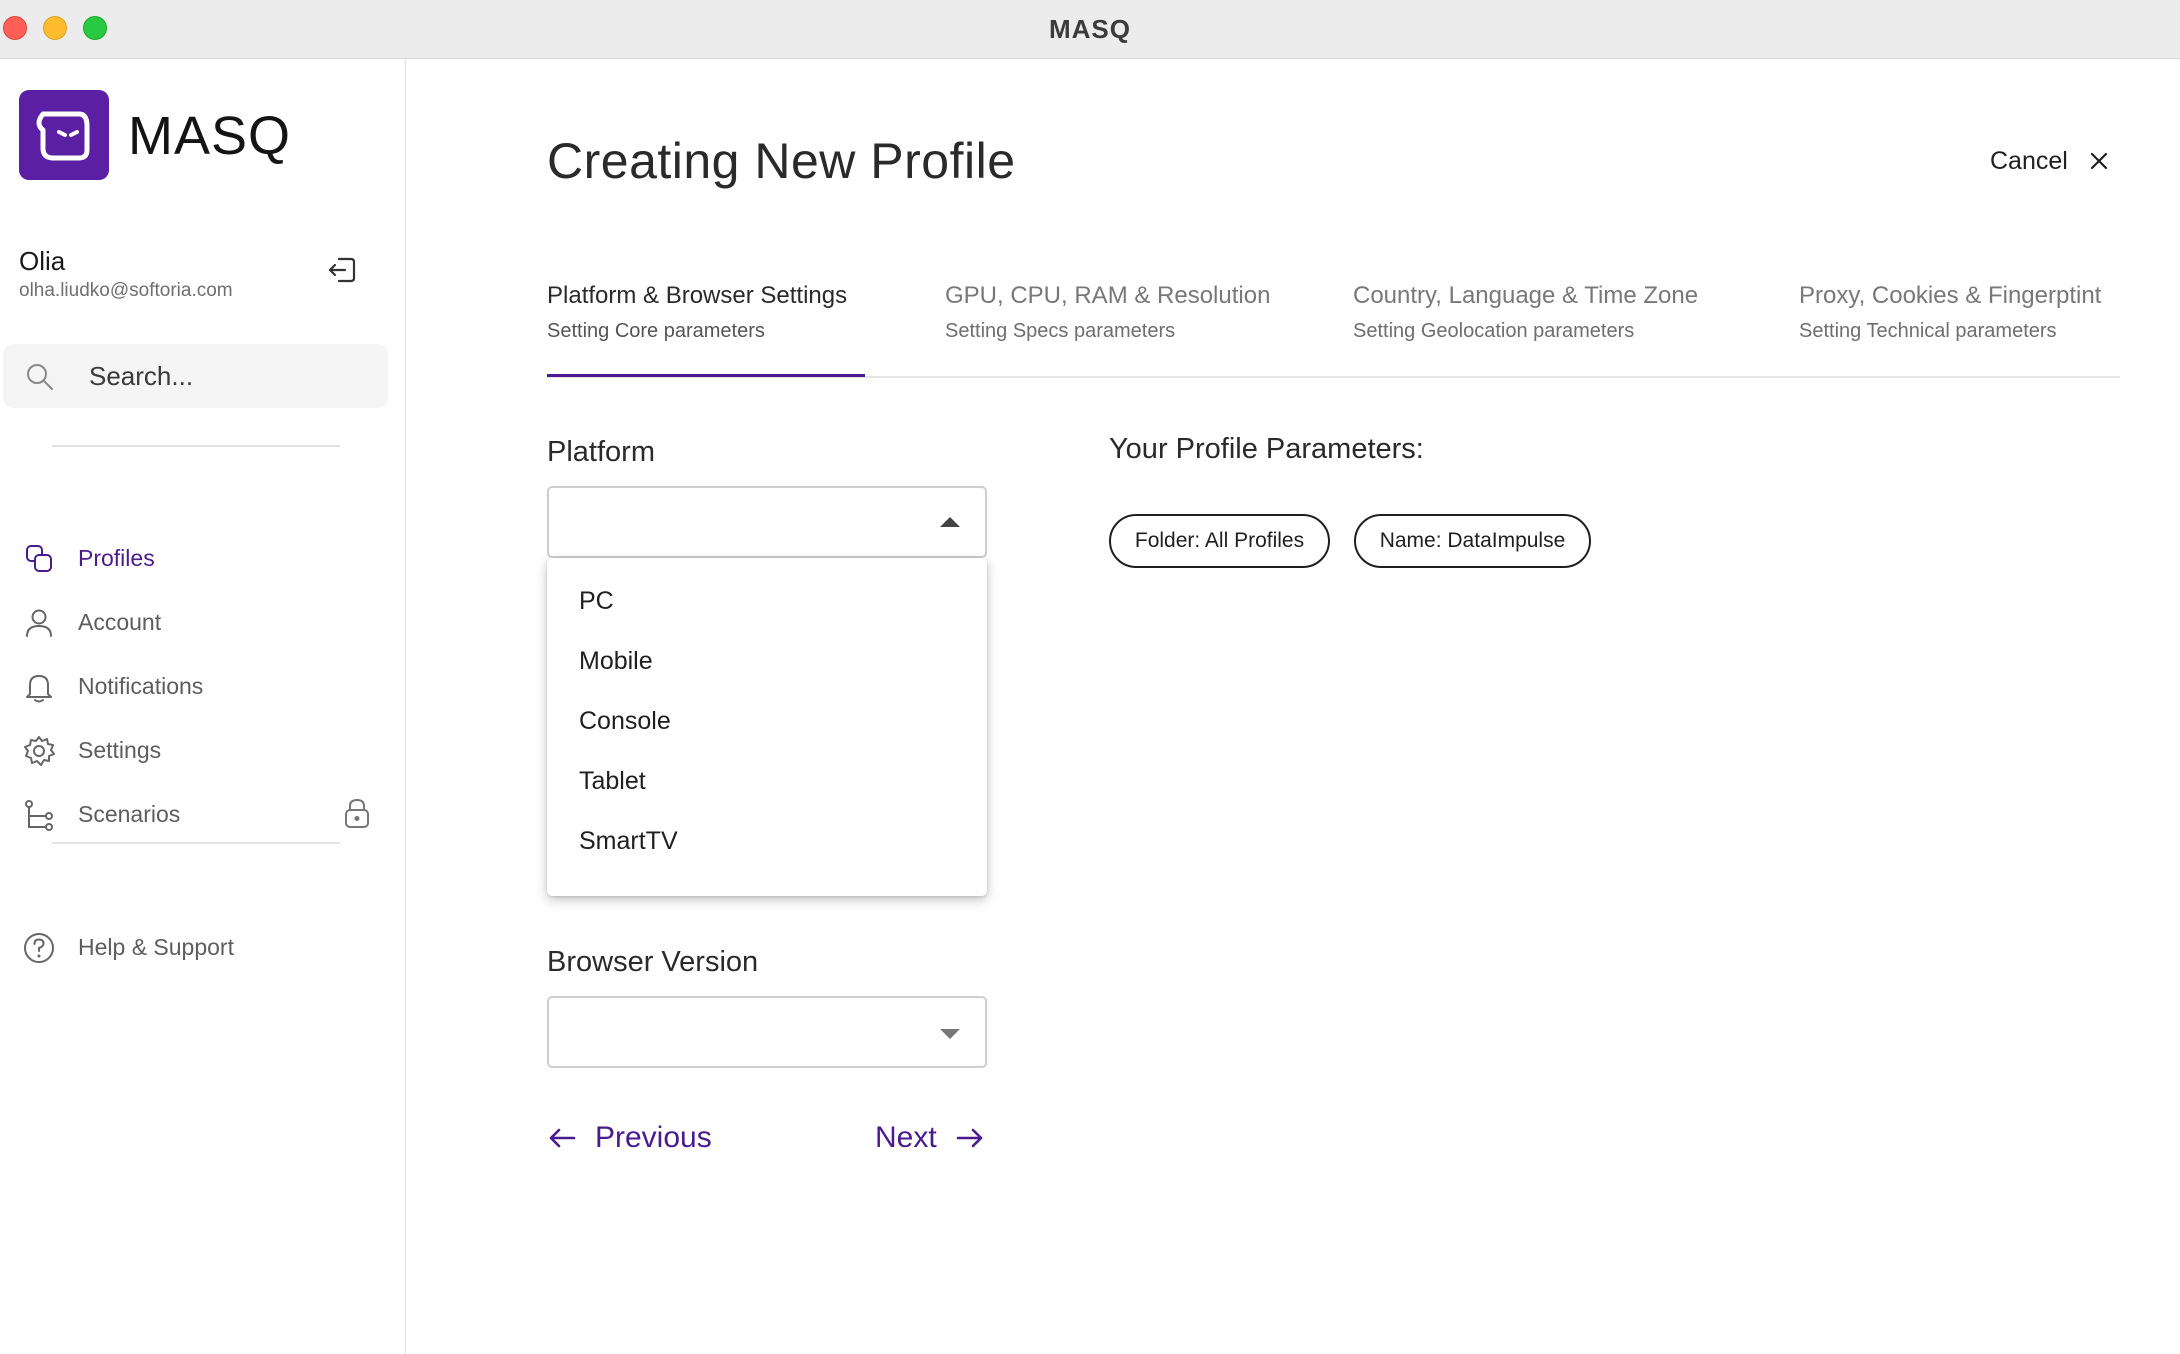 This screenshot has width=2180, height=1354. I want to click on platform-label: Platform, so click(601, 452).